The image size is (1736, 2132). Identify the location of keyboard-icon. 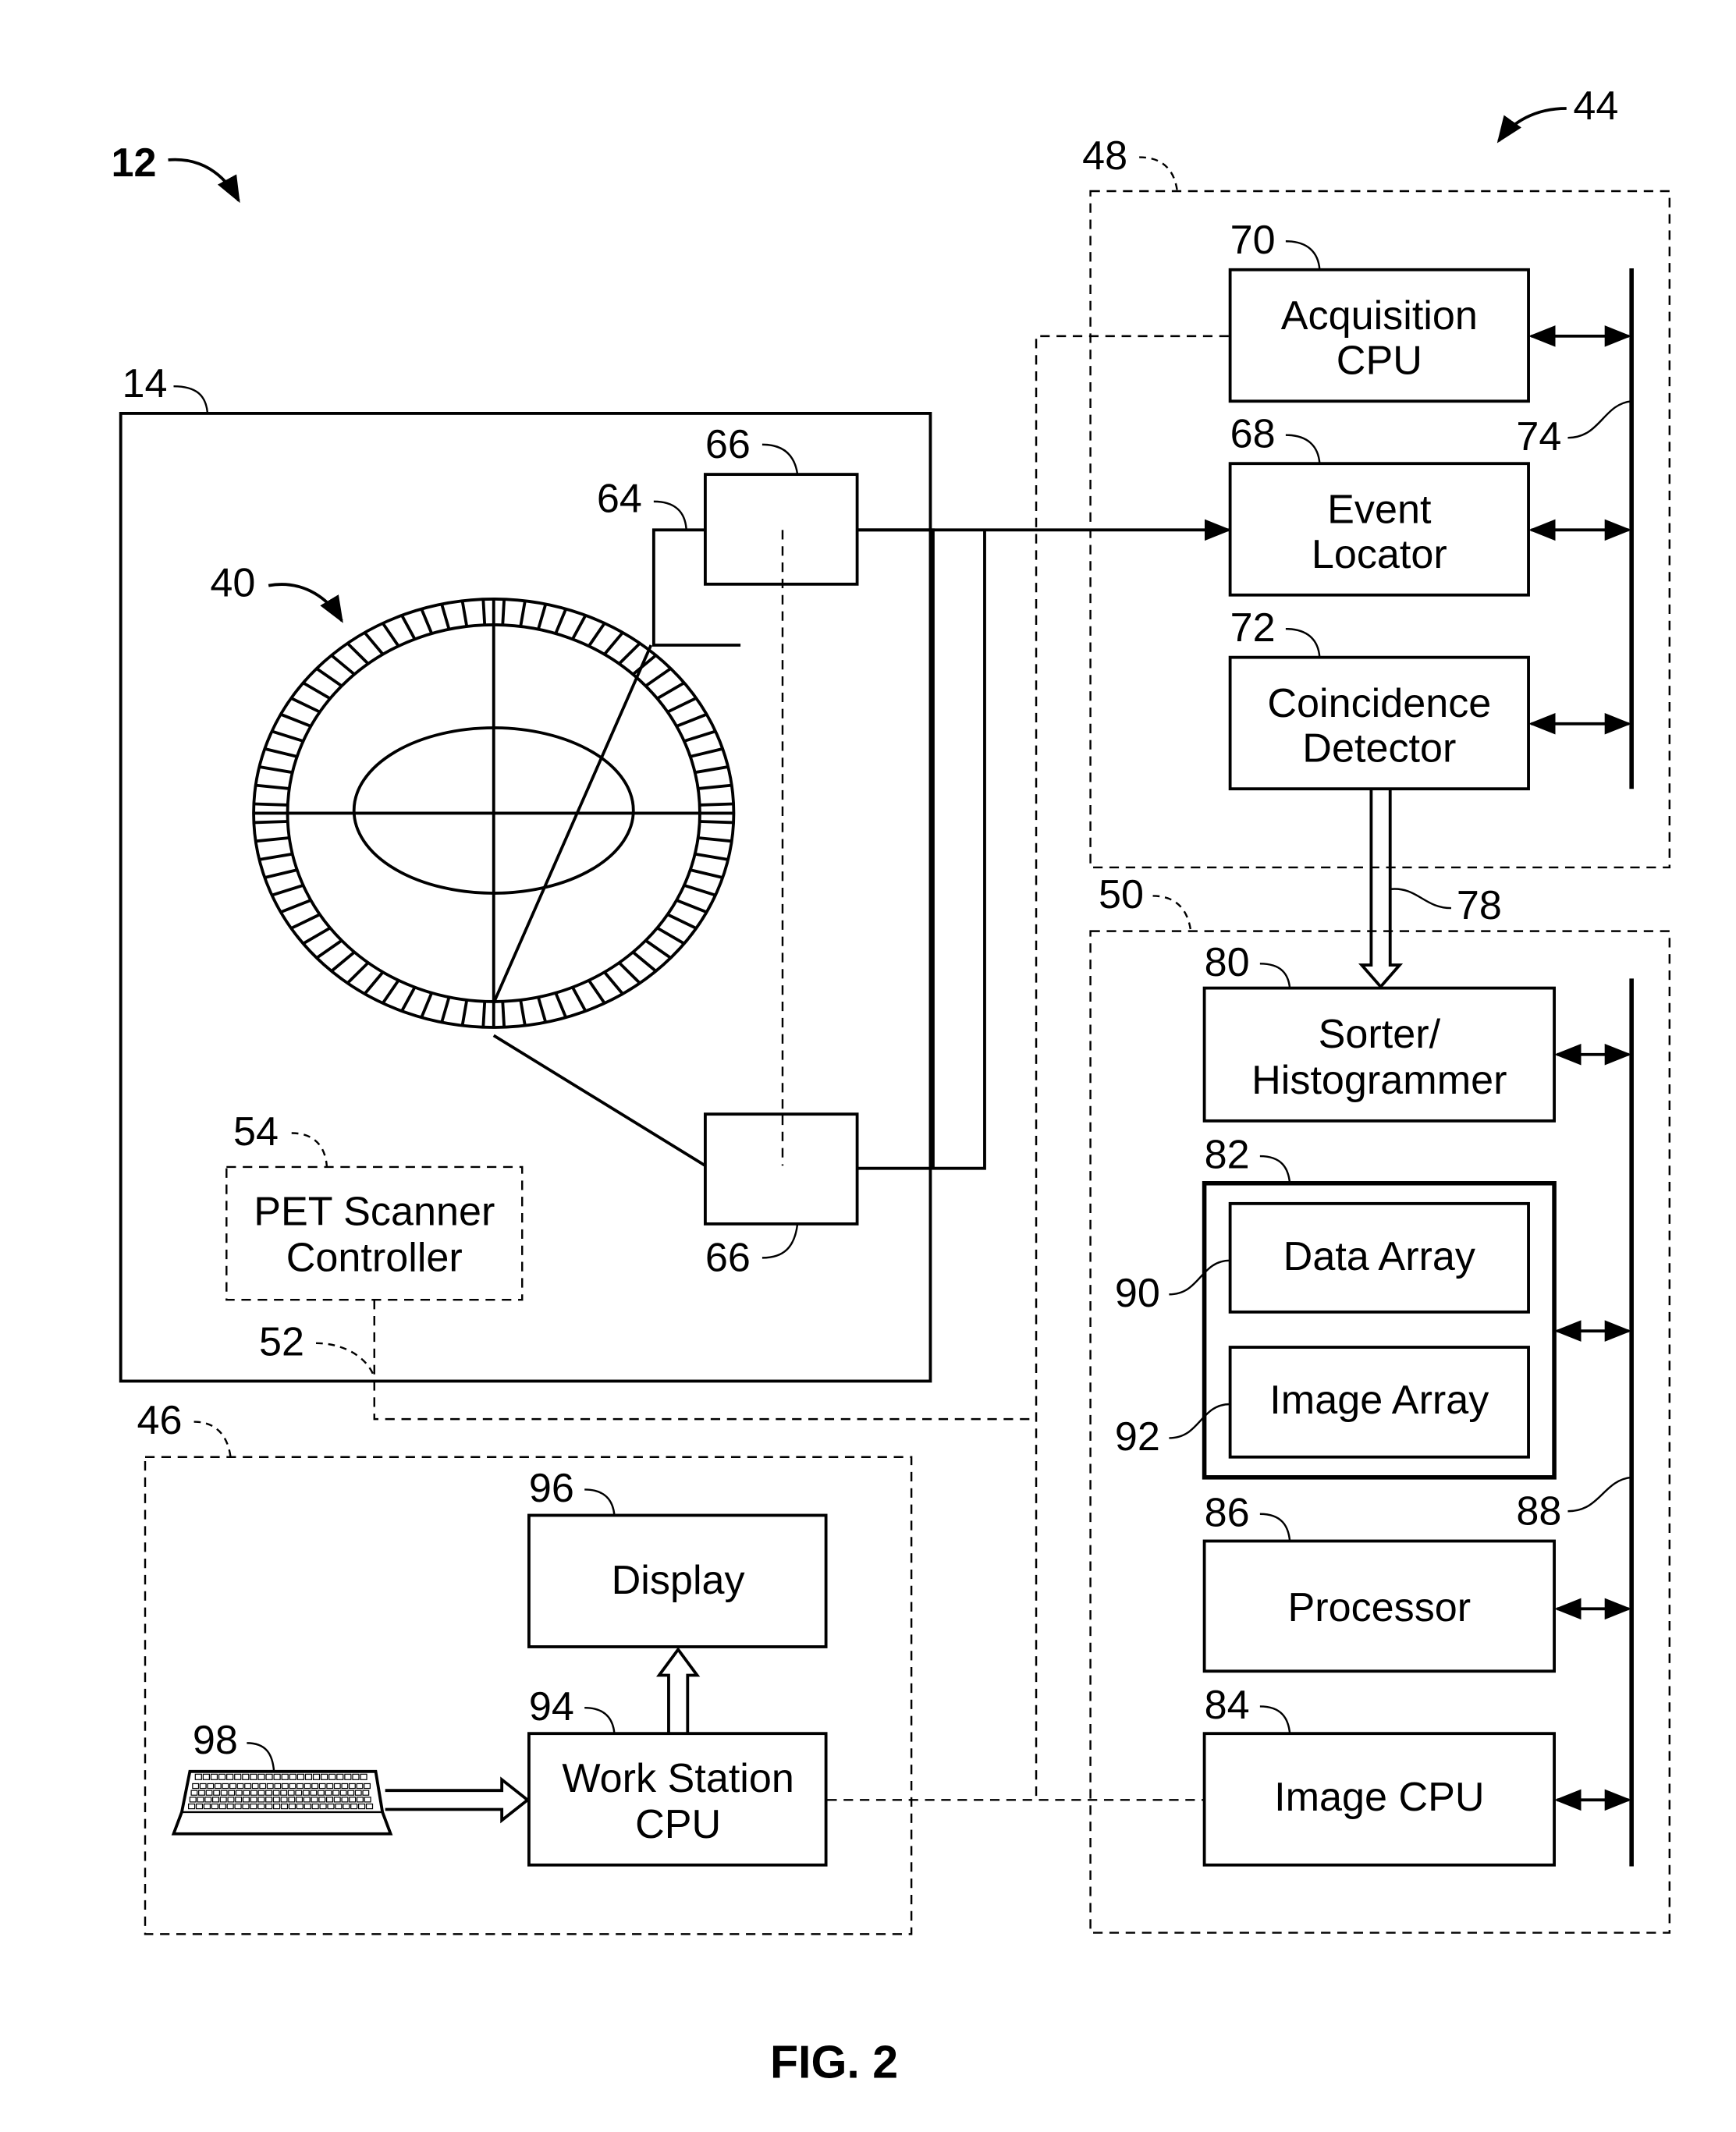
(282, 1802).